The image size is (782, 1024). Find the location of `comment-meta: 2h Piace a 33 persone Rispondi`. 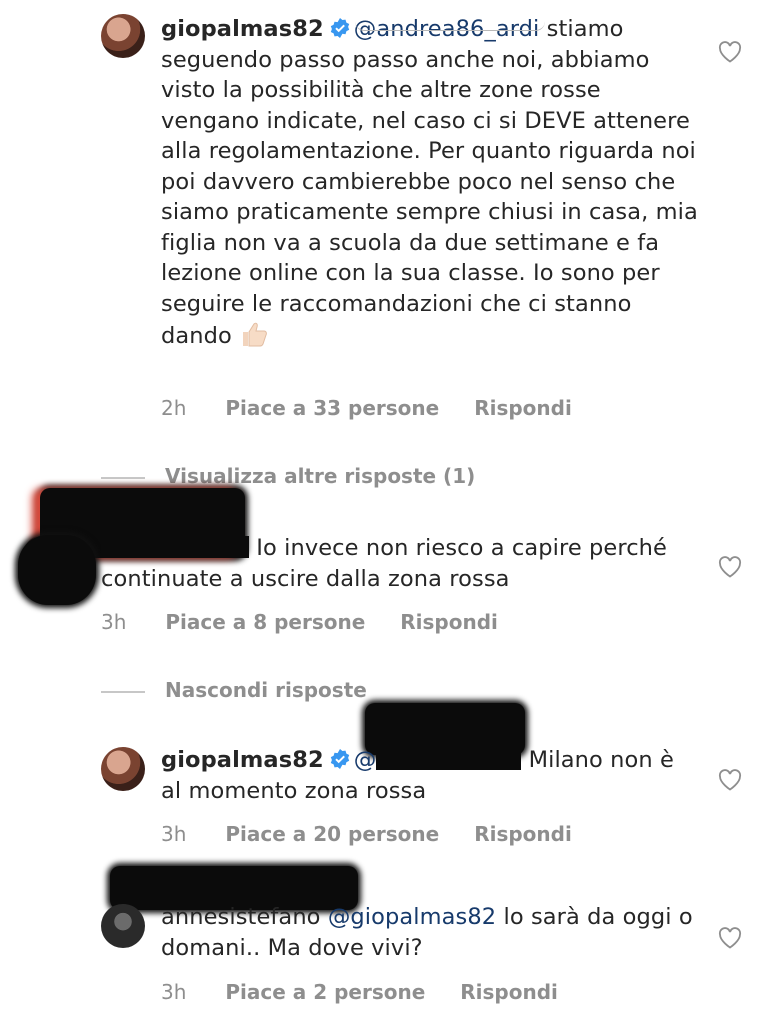

comment-meta: 2h Piace a 33 persone Rispondi is located at coordinates (380, 408).